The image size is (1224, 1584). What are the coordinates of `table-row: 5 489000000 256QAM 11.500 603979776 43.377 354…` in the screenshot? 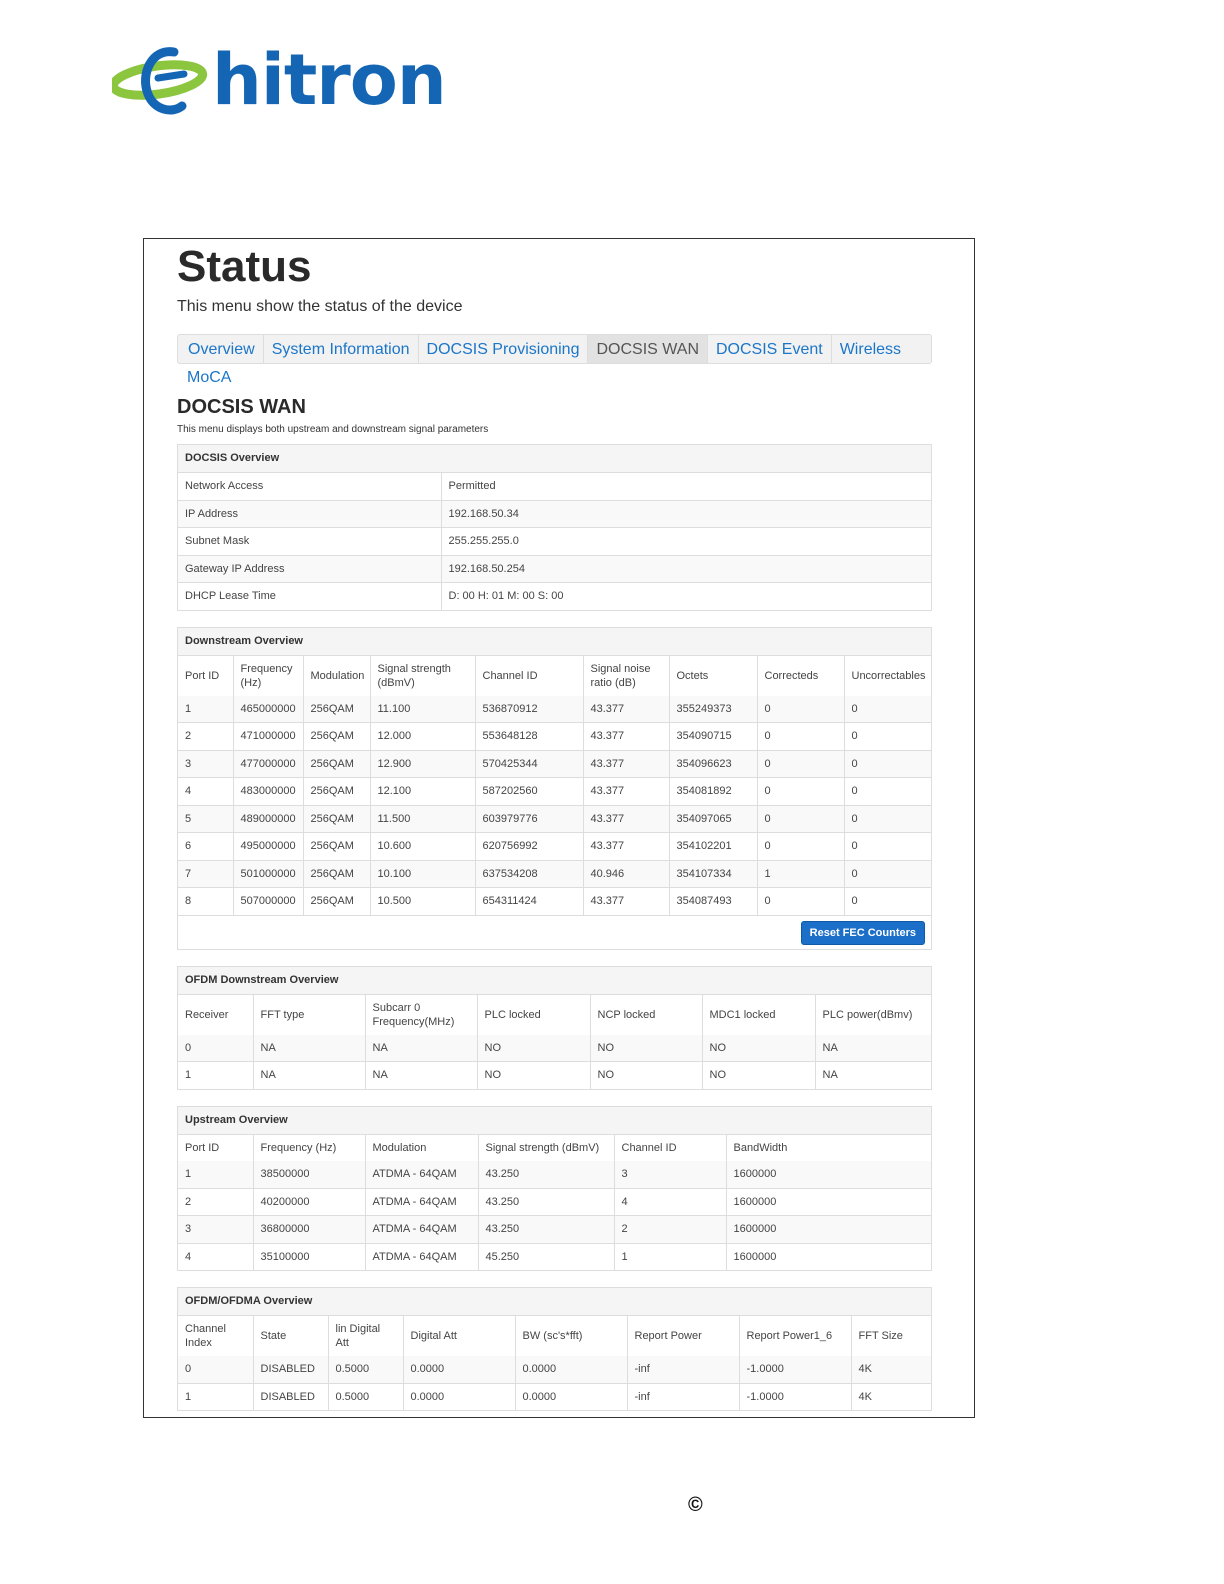 It's located at (554, 818).